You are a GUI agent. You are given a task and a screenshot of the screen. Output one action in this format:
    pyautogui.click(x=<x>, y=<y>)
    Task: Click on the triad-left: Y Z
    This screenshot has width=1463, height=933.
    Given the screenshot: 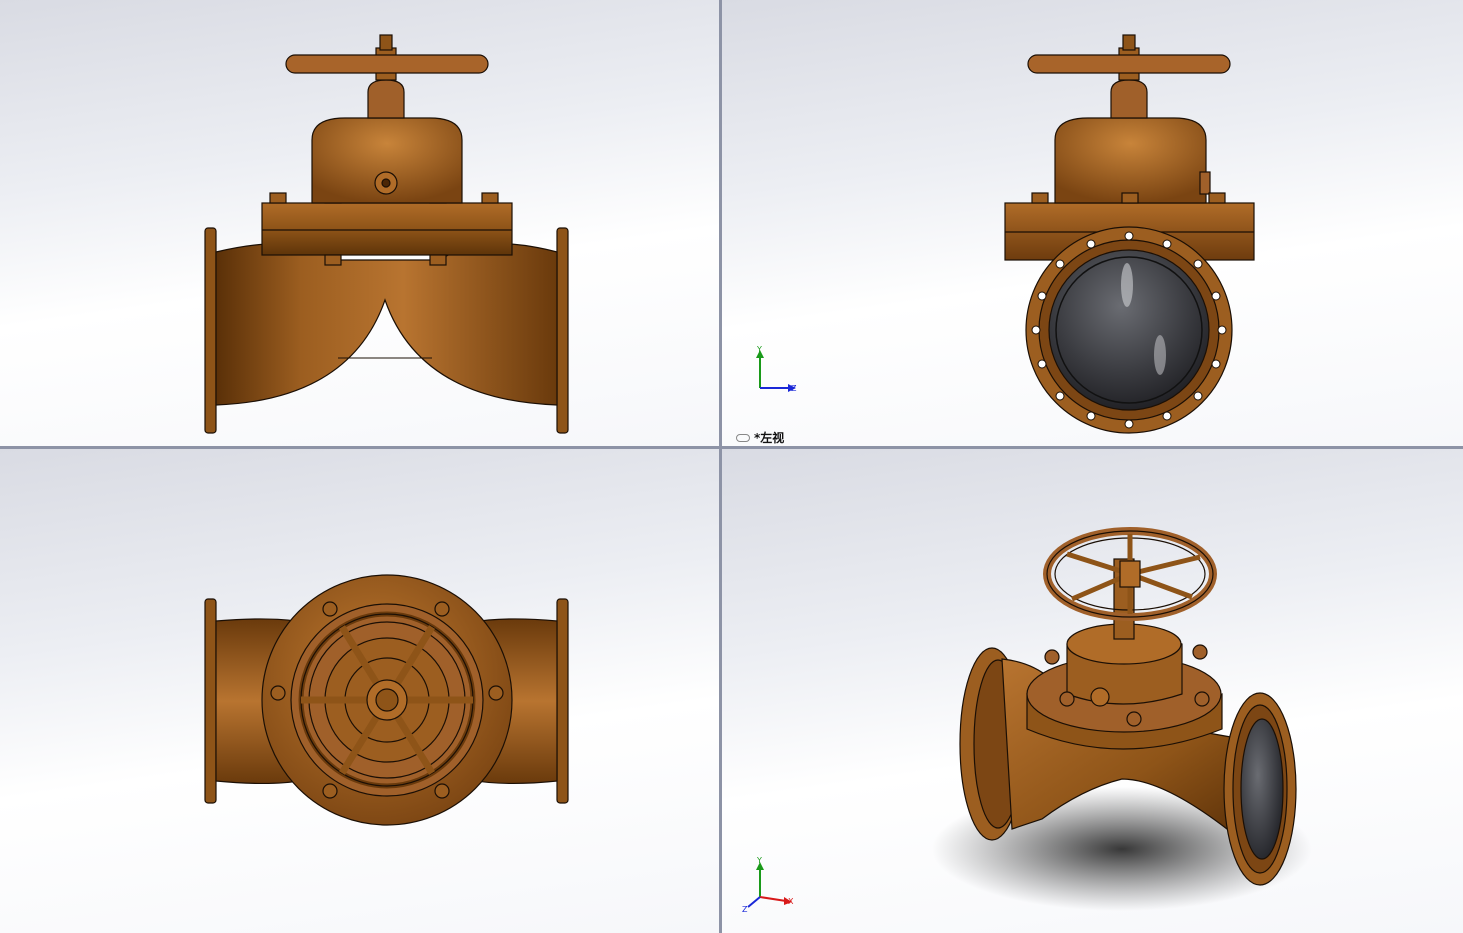 What is the action you would take?
    pyautogui.click(x=776, y=369)
    